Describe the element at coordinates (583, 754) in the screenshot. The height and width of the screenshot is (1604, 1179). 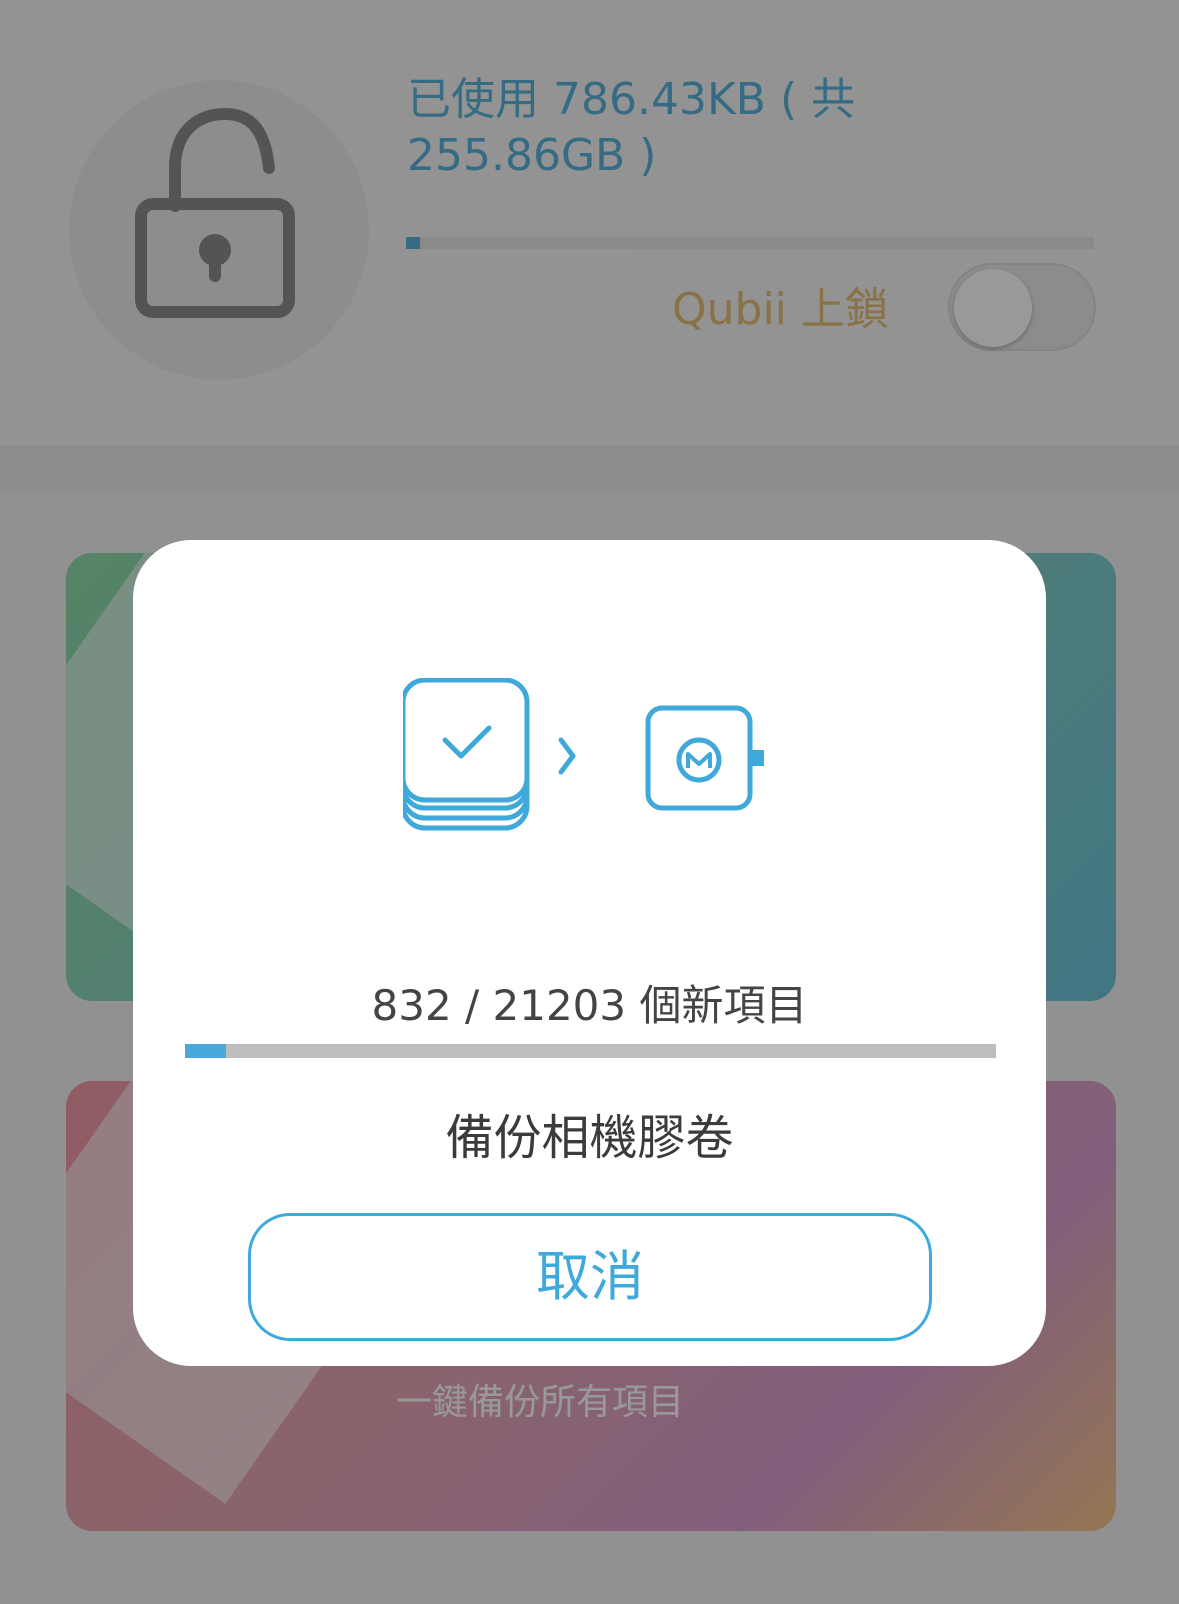
I see `backup-illustration` at that location.